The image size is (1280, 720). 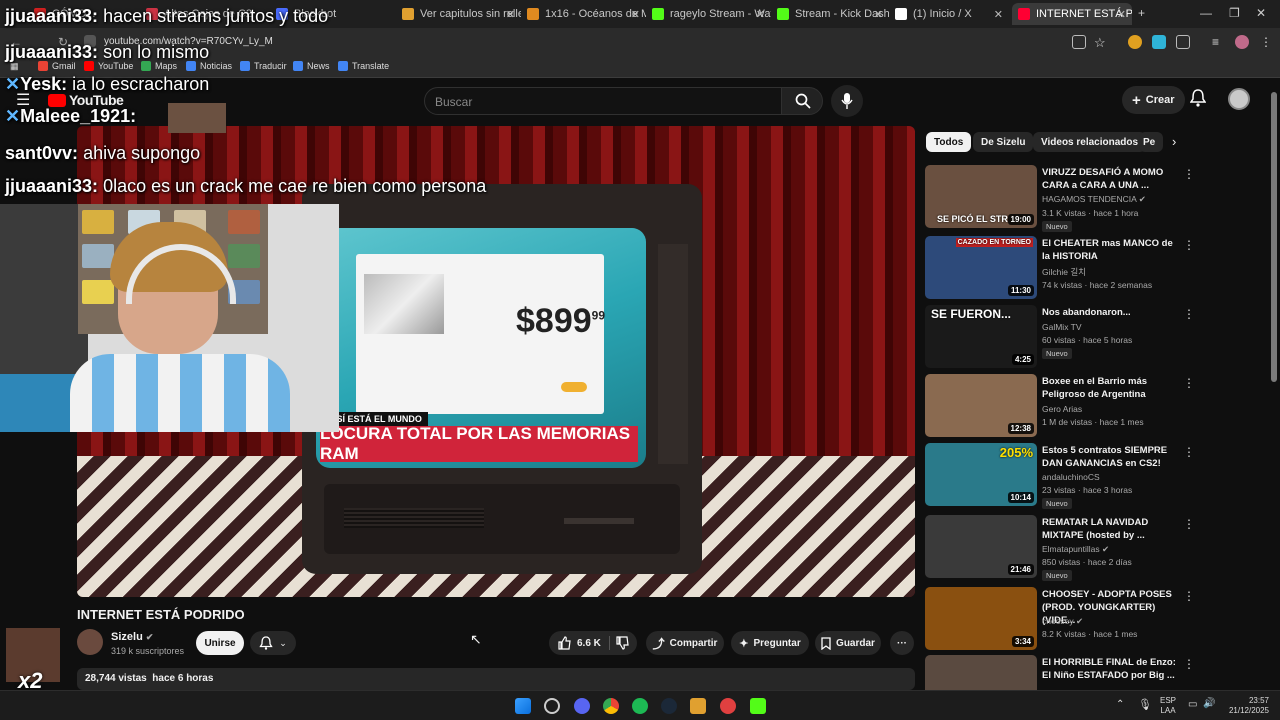 I want to click on browser-tab-active: INTERNET ESTÁ PODR✕, so click(x=1072, y=14).